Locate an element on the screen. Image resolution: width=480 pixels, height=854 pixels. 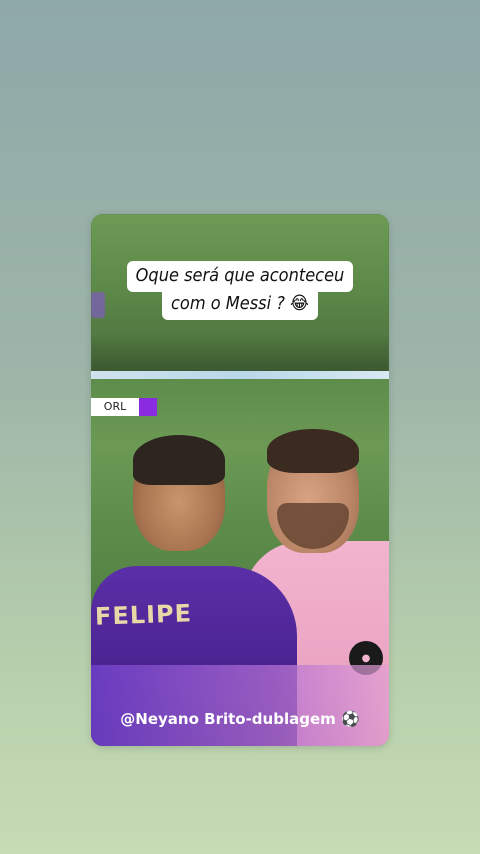
felipe-hair is located at coordinates (179, 460).